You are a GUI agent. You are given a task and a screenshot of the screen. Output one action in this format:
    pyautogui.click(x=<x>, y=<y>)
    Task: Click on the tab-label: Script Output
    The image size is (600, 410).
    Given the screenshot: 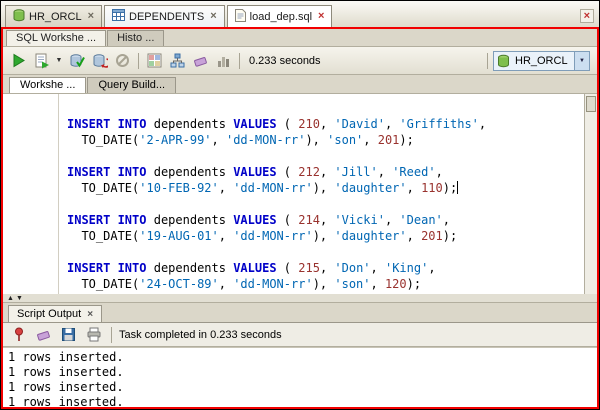 What is the action you would take?
    pyautogui.click(x=49, y=314)
    